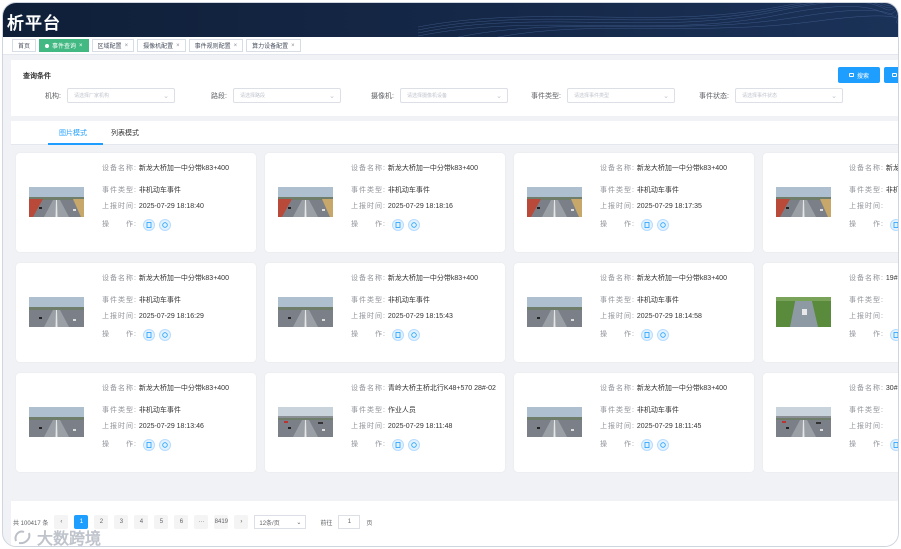 The image size is (901, 549). Describe the element at coordinates (891, 75) in the screenshot. I see `reset-button` at that location.